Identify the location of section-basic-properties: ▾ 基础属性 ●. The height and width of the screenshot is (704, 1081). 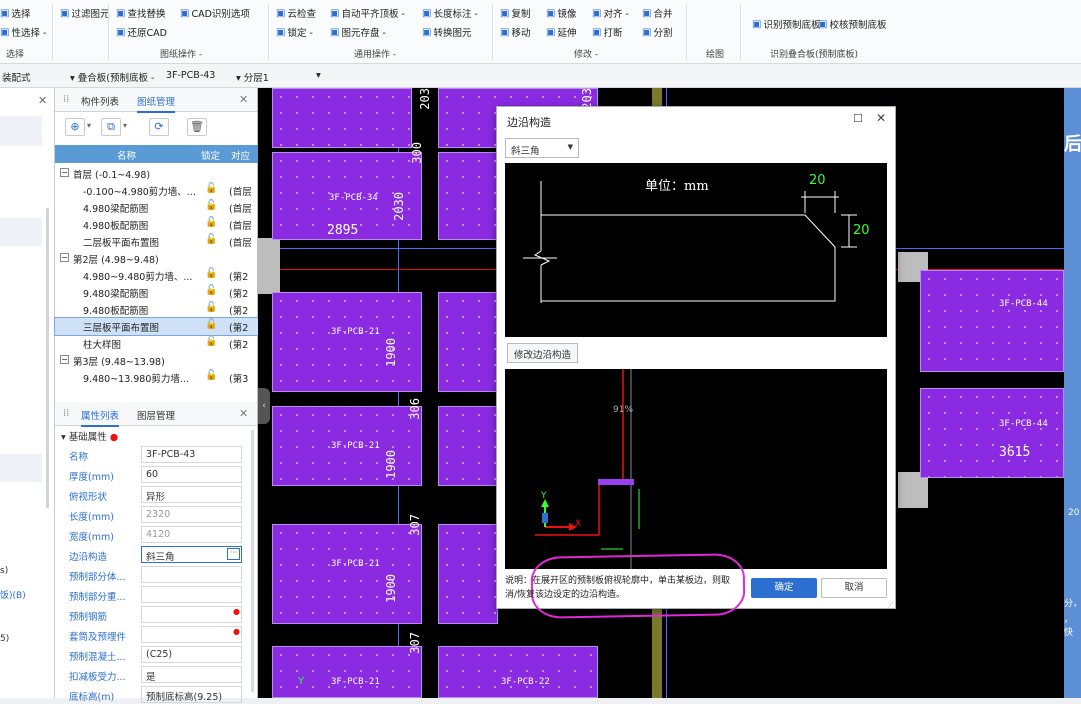
(89, 436).